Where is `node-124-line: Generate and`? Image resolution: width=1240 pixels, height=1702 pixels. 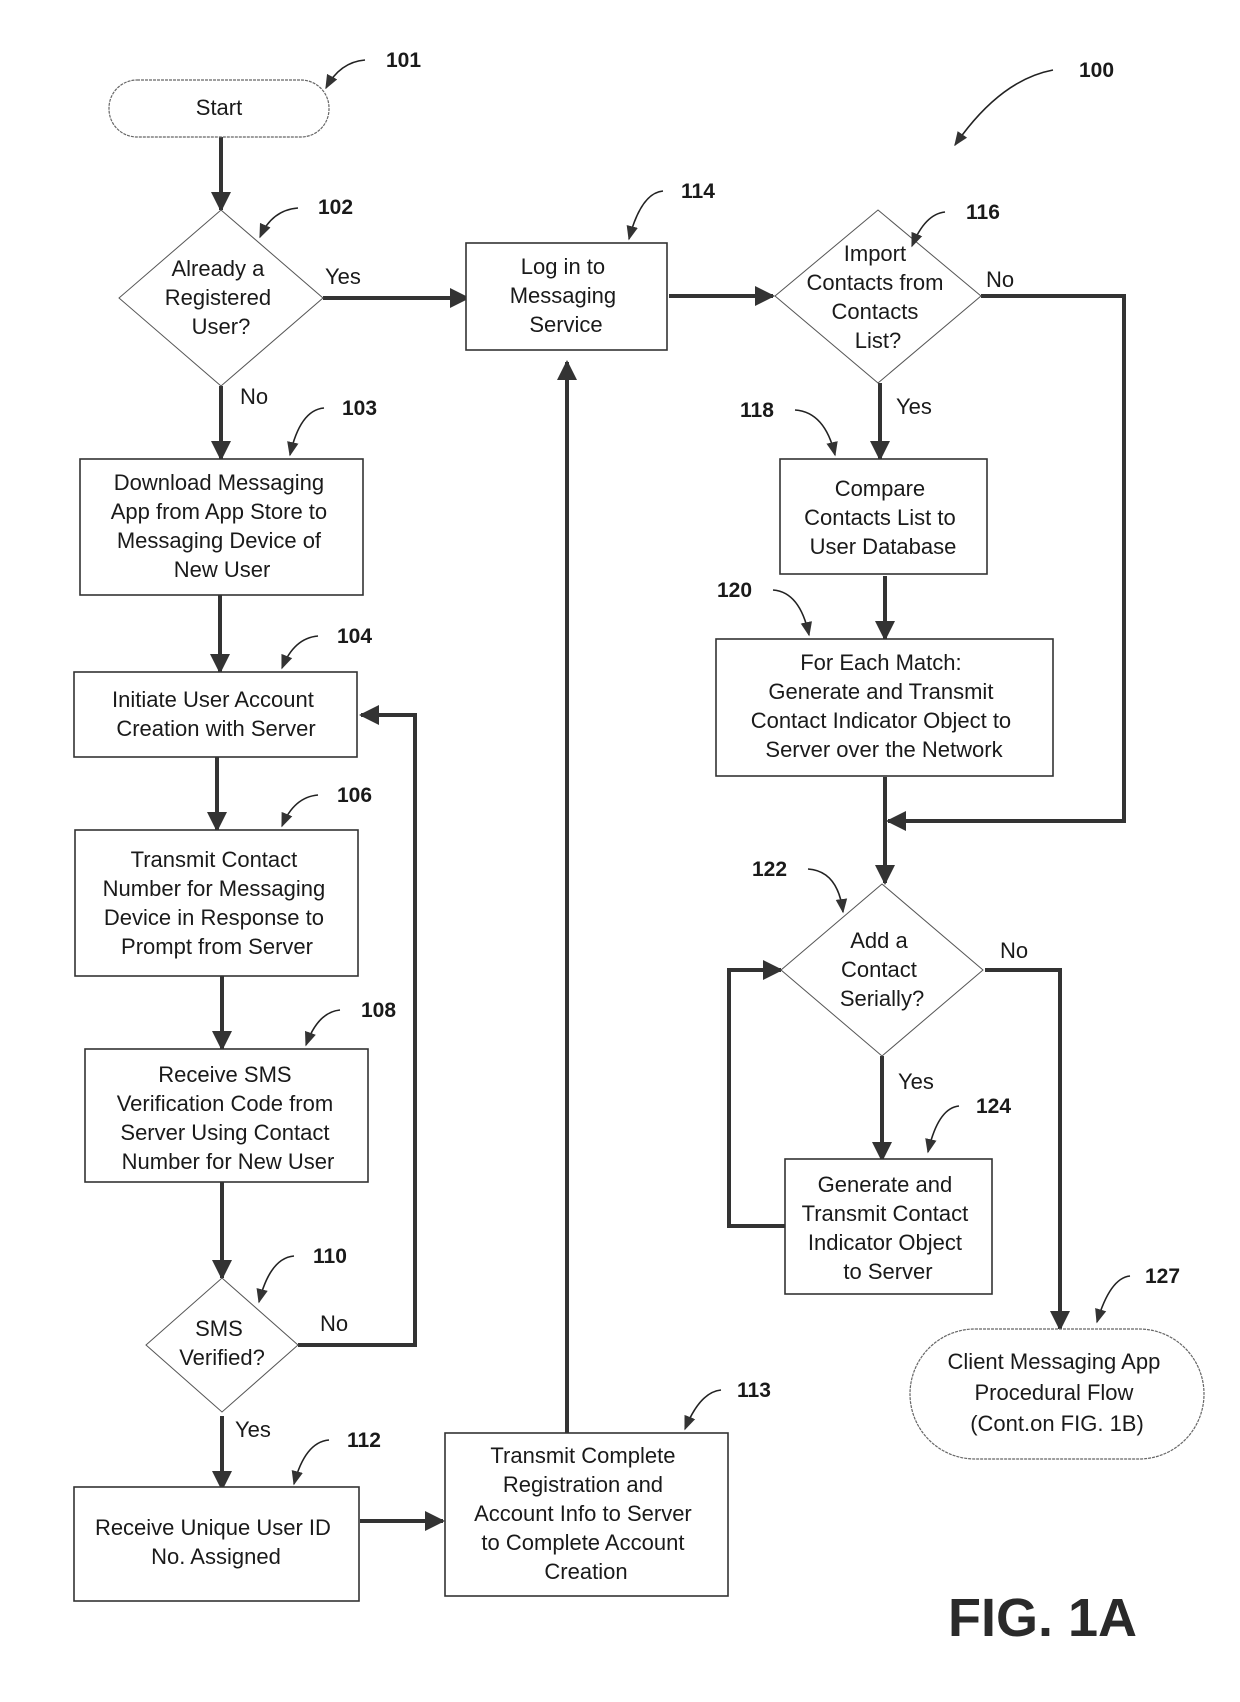 node-124-line: Generate and is located at coordinates (885, 1184).